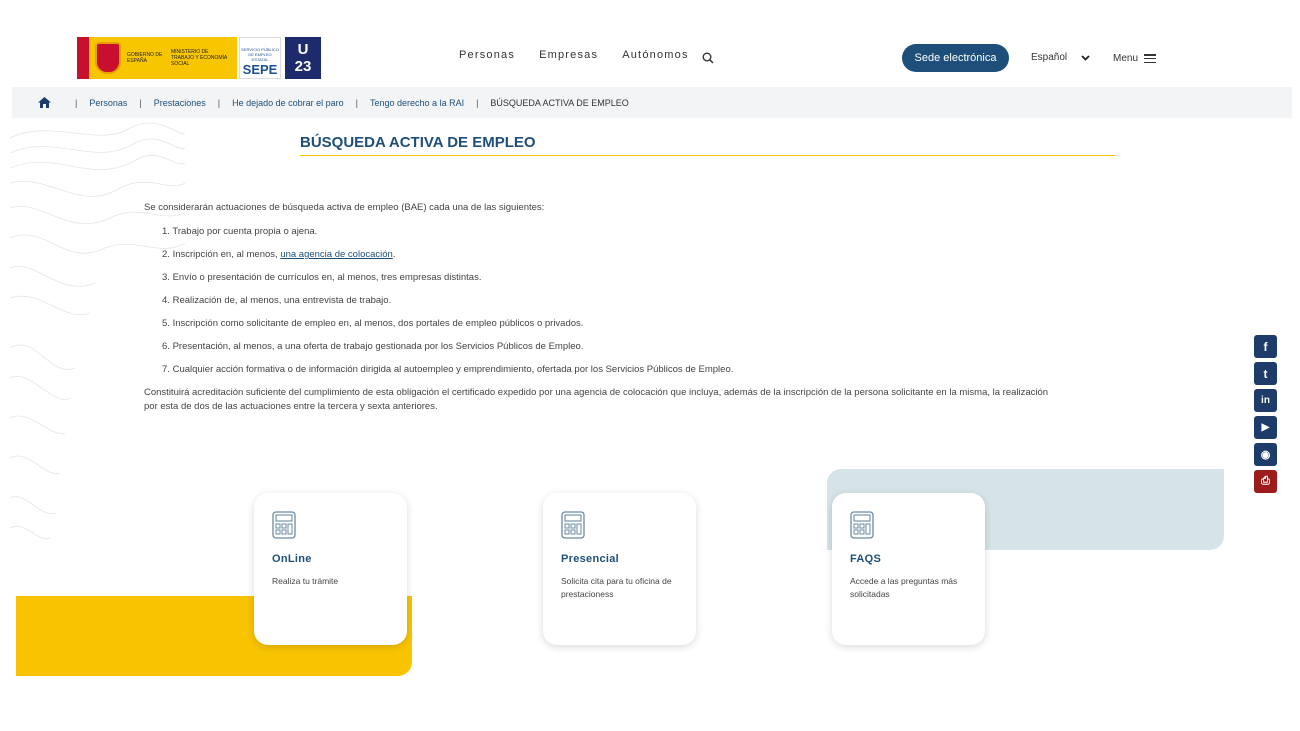  What do you see at coordinates (305, 581) in the screenshot?
I see `card-description: Realiza tu trámite` at bounding box center [305, 581].